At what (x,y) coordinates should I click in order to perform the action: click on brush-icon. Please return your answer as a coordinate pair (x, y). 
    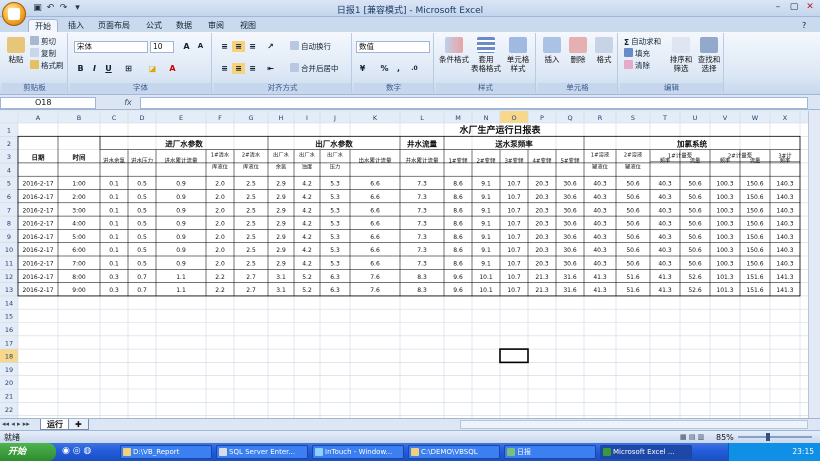
    Looking at the image, I should click on (34, 64).